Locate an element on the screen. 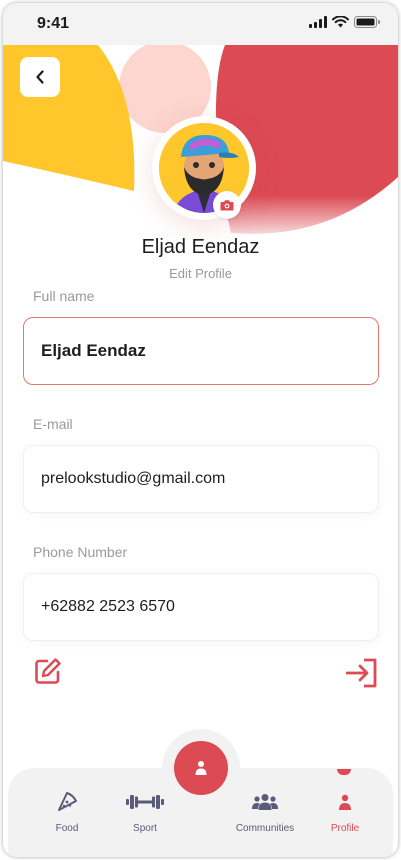 This screenshot has width=401, height=860. cellular-signal-icon is located at coordinates (318, 22).